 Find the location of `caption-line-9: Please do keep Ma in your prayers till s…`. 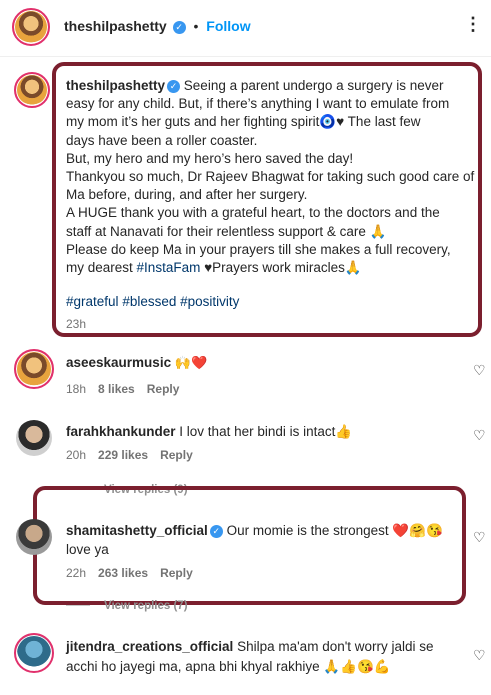

caption-line-9: Please do keep Ma in your prayers till s… is located at coordinates (258, 249).